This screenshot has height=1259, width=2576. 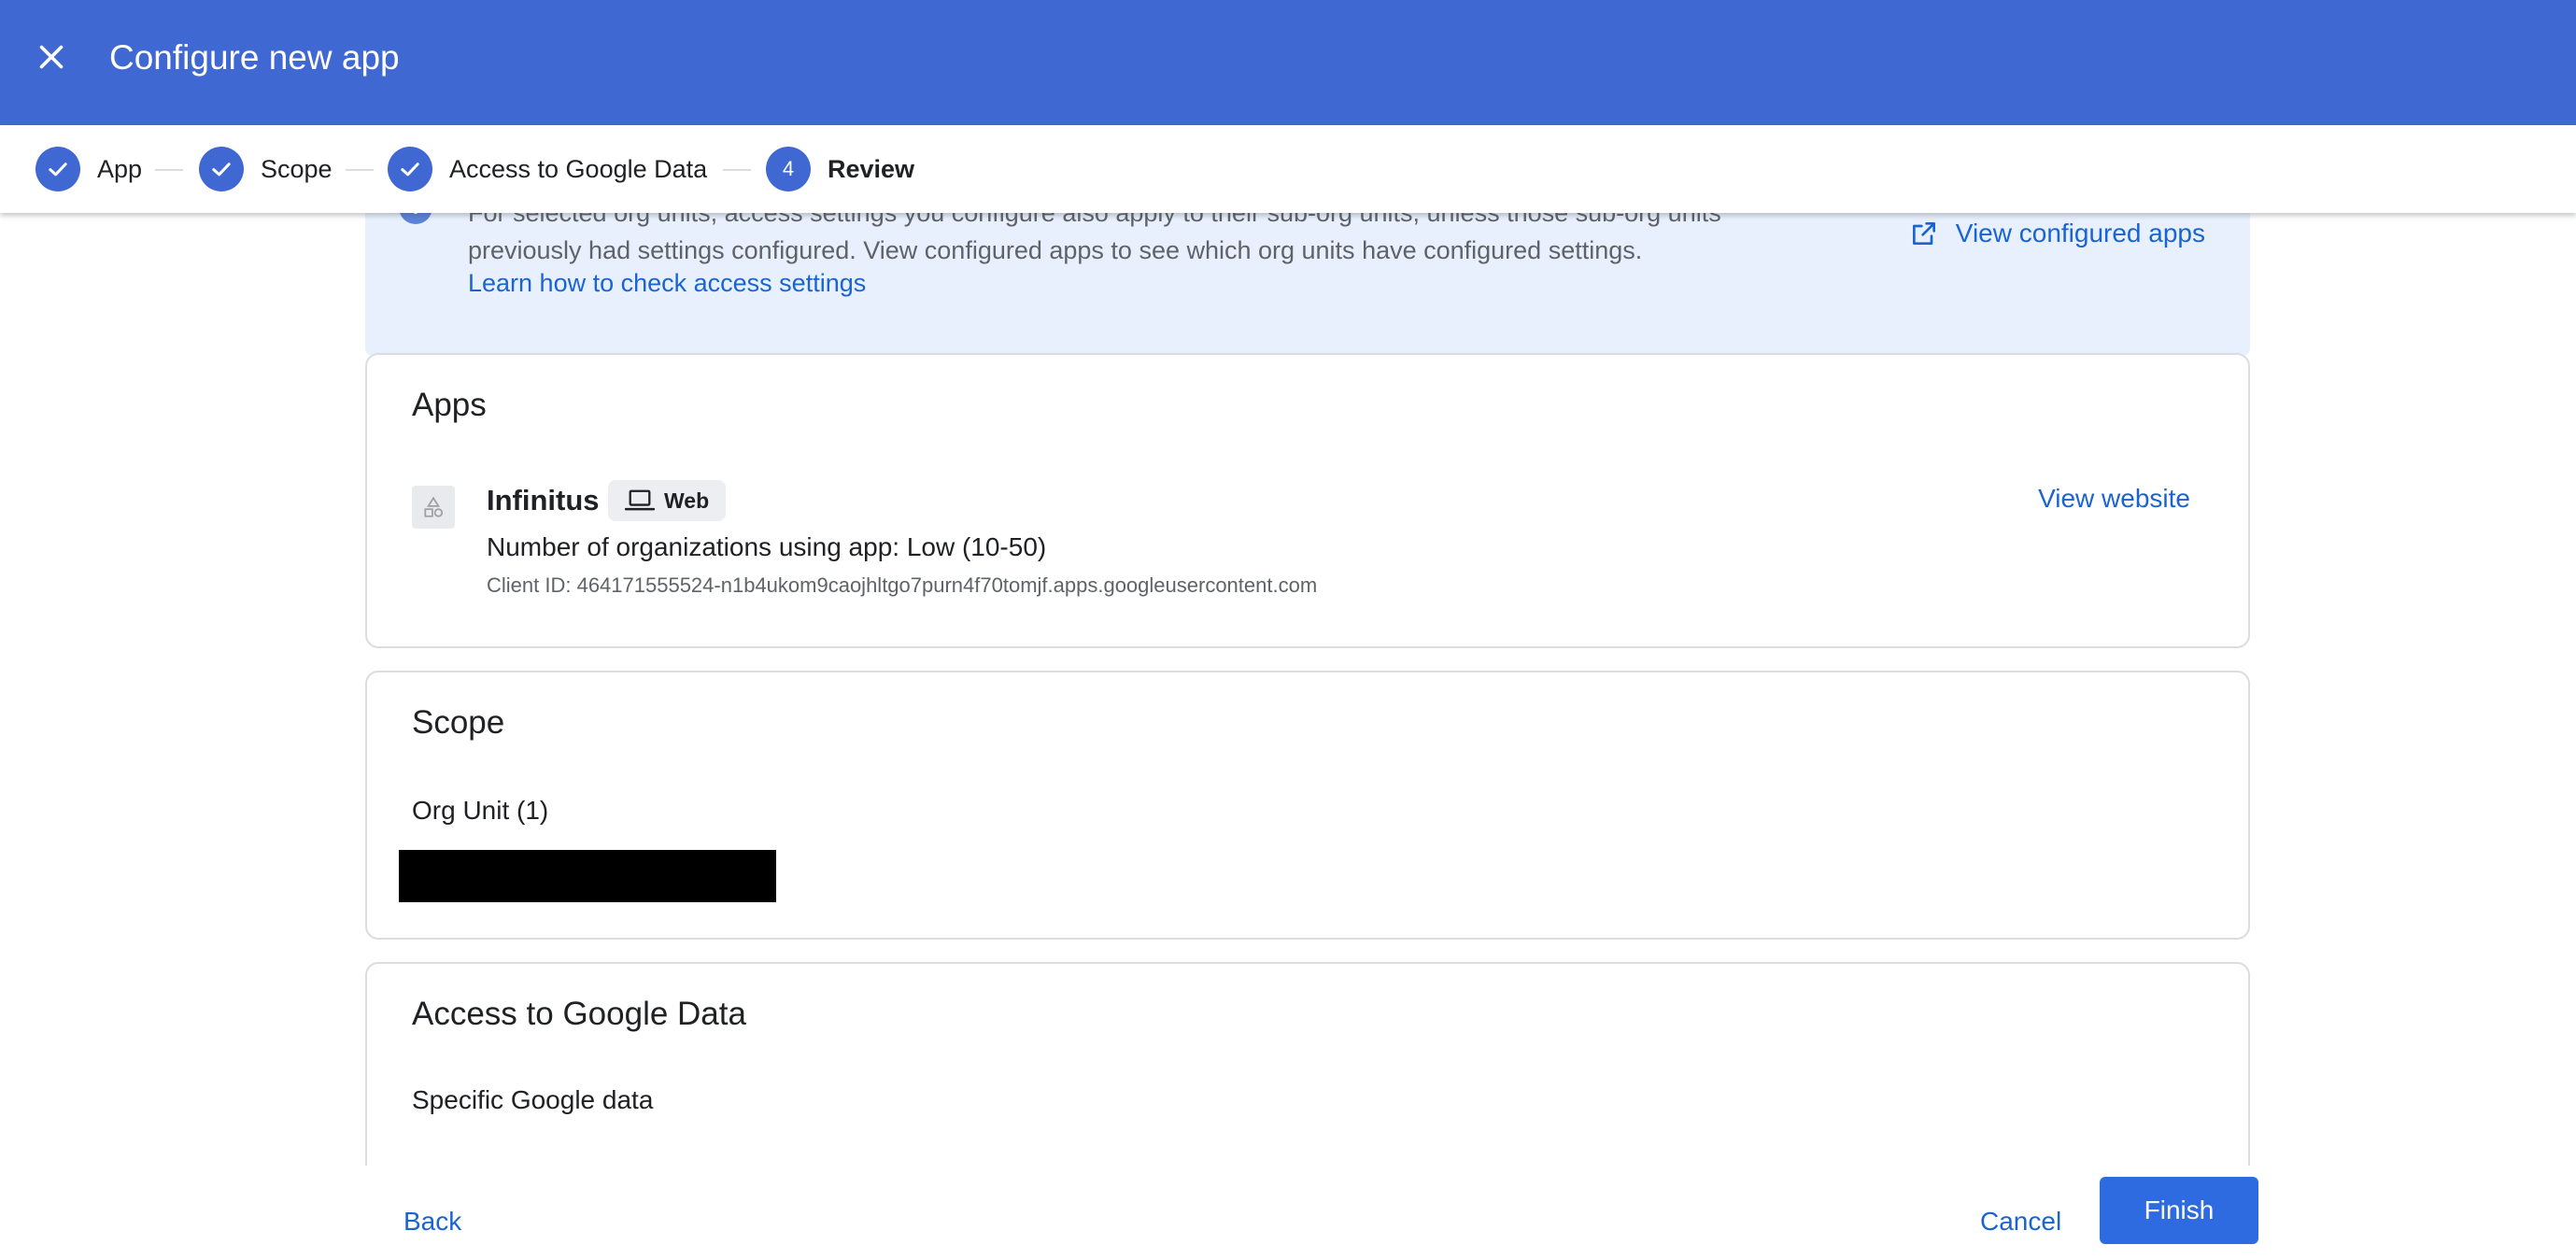 What do you see at coordinates (254, 57) in the screenshot?
I see `page-title: Configure new app` at bounding box center [254, 57].